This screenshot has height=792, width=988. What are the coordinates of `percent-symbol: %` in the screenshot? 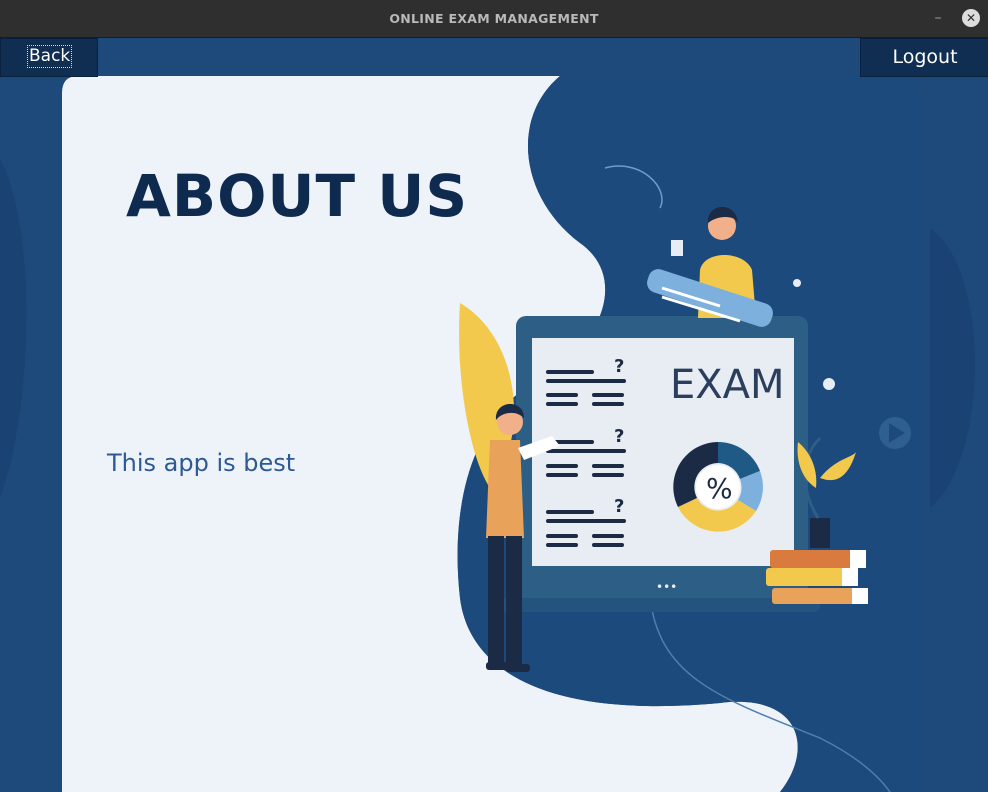 It's located at (719, 488).